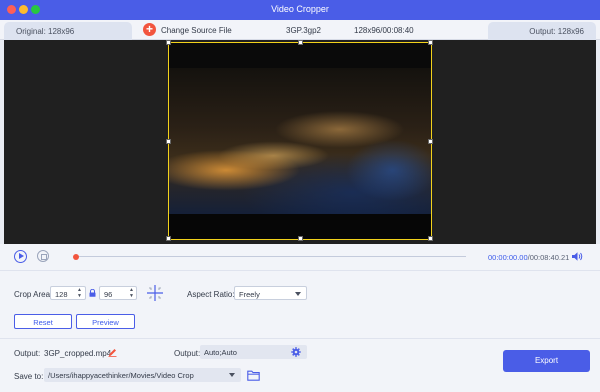 Image resolution: width=600 pixels, height=392 pixels. Describe the element at coordinates (577, 256) in the screenshot. I see `volume-icon` at that location.